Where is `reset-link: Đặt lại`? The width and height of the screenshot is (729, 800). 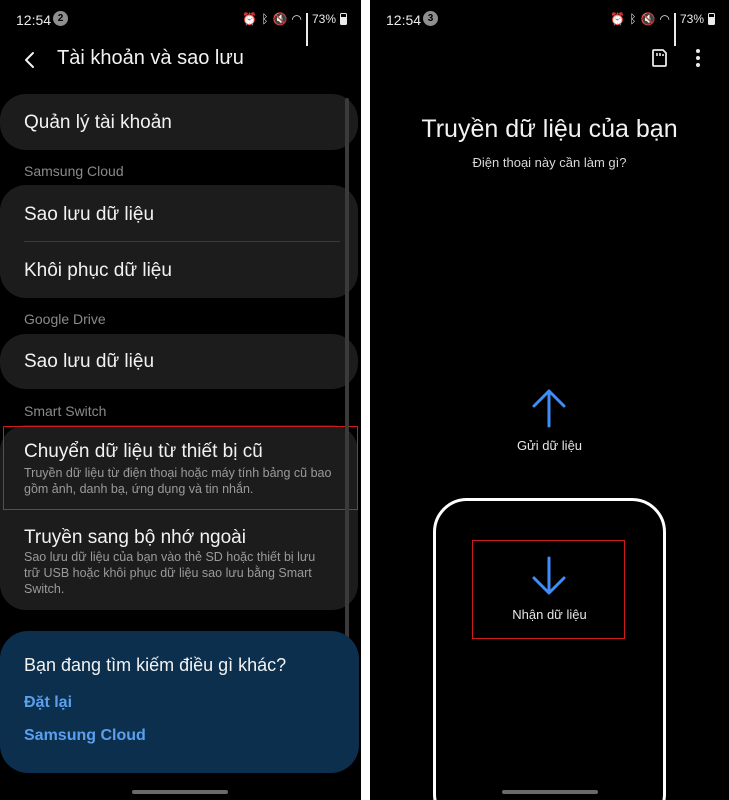 reset-link: Đặt lại is located at coordinates (48, 703).